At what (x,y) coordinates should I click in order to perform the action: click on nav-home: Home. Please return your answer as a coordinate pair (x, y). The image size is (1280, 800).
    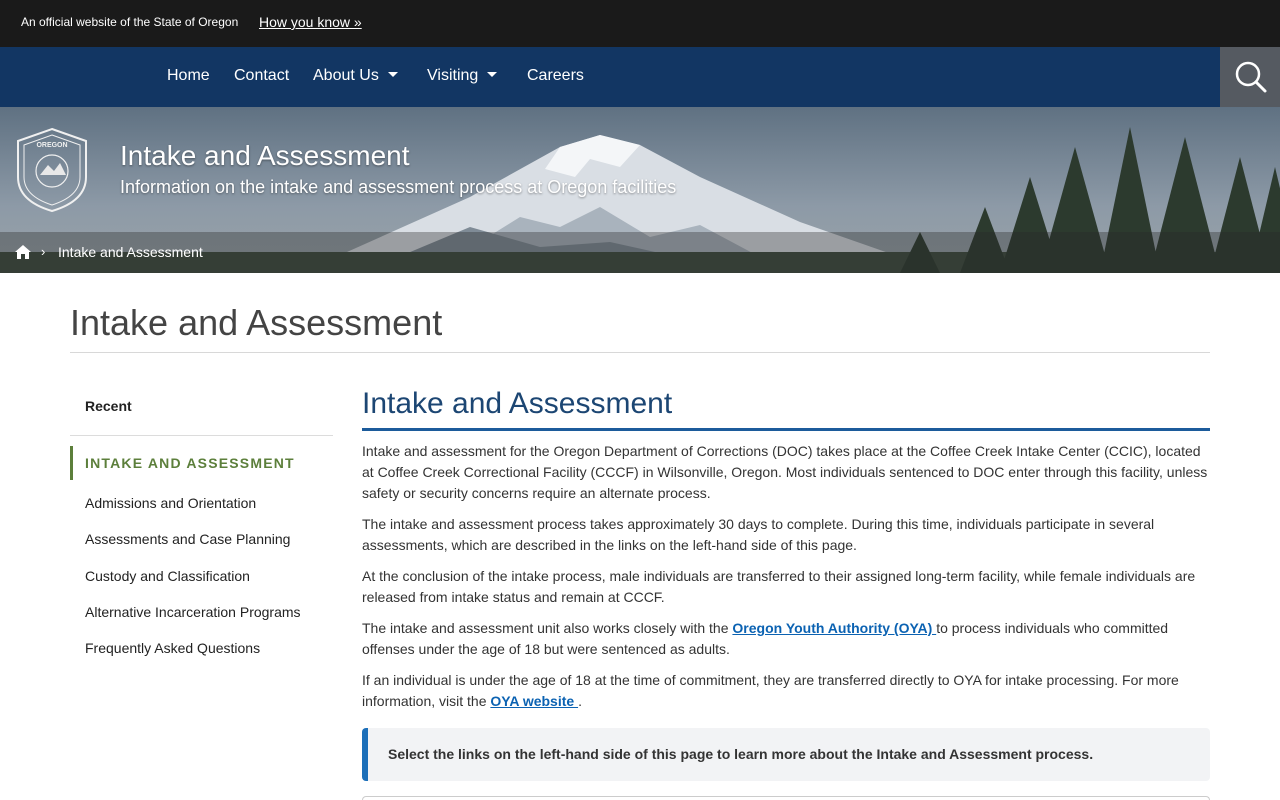
    Looking at the image, I should click on (188, 76).